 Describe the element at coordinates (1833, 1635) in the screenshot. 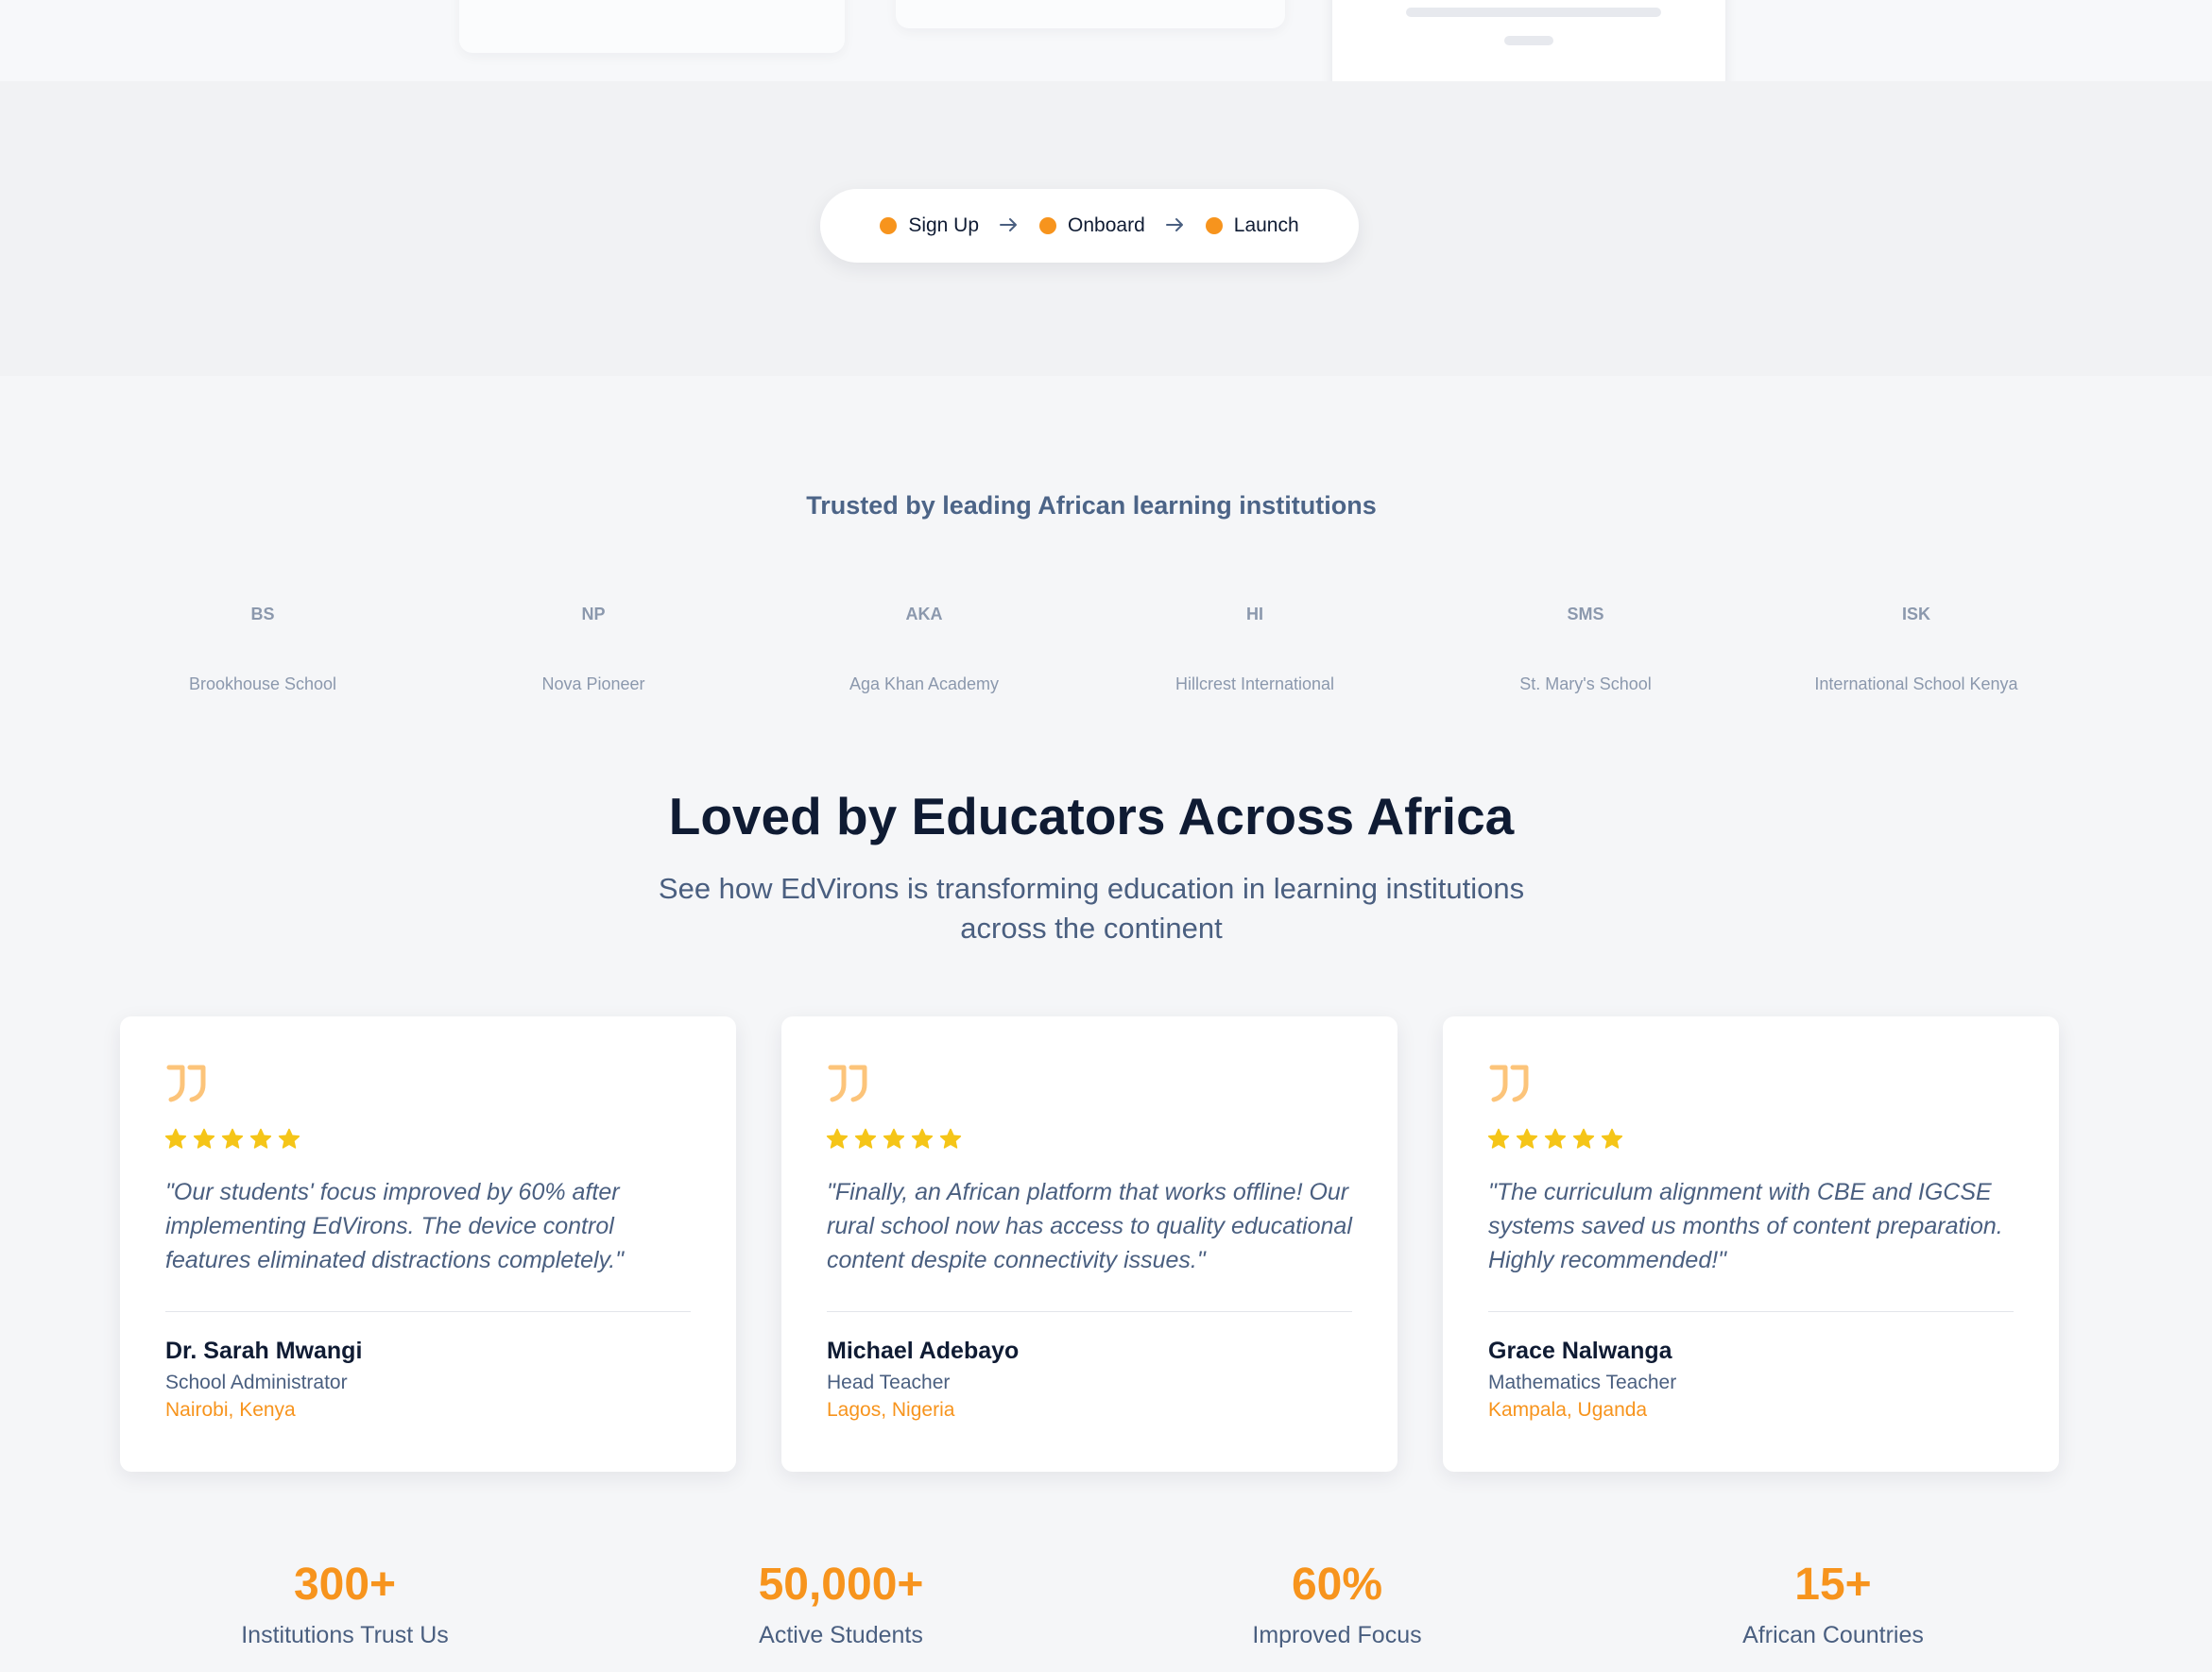

I see `stat-label: African Countries` at that location.